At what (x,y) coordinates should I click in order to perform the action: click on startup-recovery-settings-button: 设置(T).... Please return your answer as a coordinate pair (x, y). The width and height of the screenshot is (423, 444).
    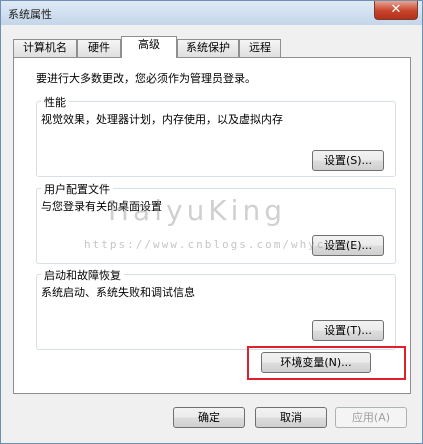
    Looking at the image, I should click on (348, 330).